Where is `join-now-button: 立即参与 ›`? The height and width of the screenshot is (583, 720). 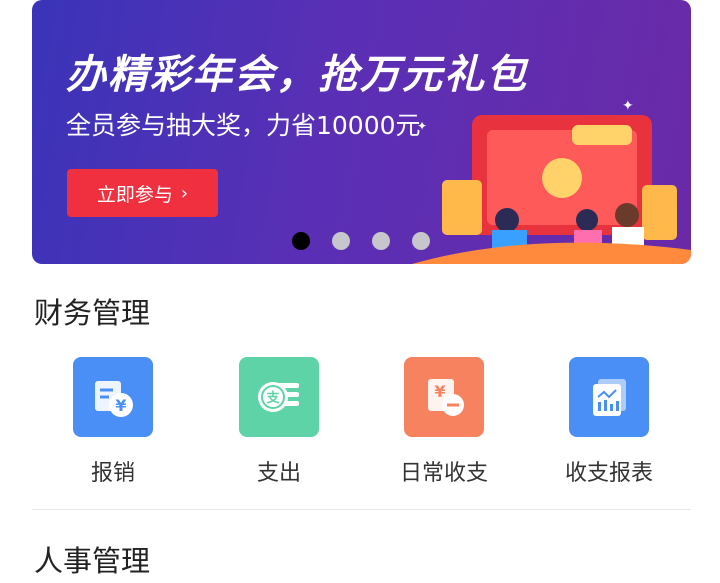 join-now-button: 立即参与 › is located at coordinates (142, 193).